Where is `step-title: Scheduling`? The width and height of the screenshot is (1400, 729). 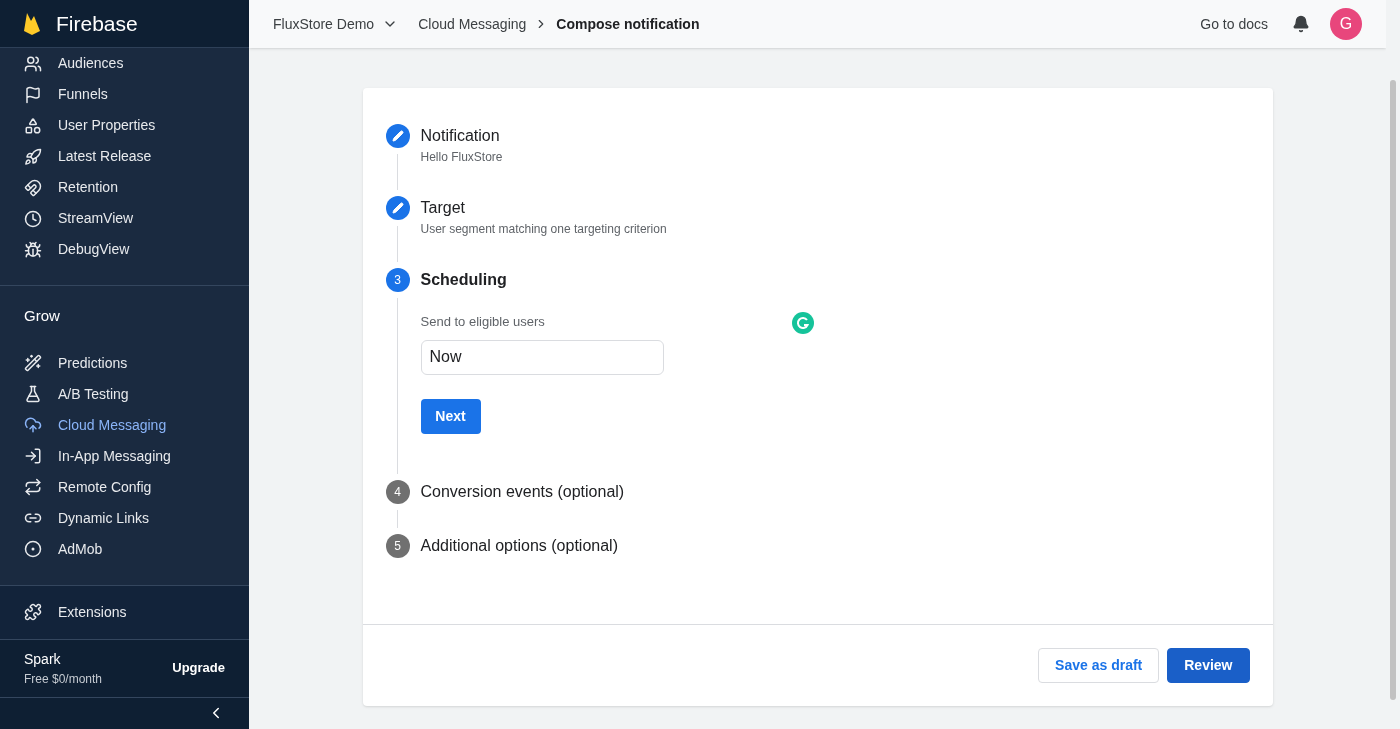 step-title: Scheduling is located at coordinates (542, 280).